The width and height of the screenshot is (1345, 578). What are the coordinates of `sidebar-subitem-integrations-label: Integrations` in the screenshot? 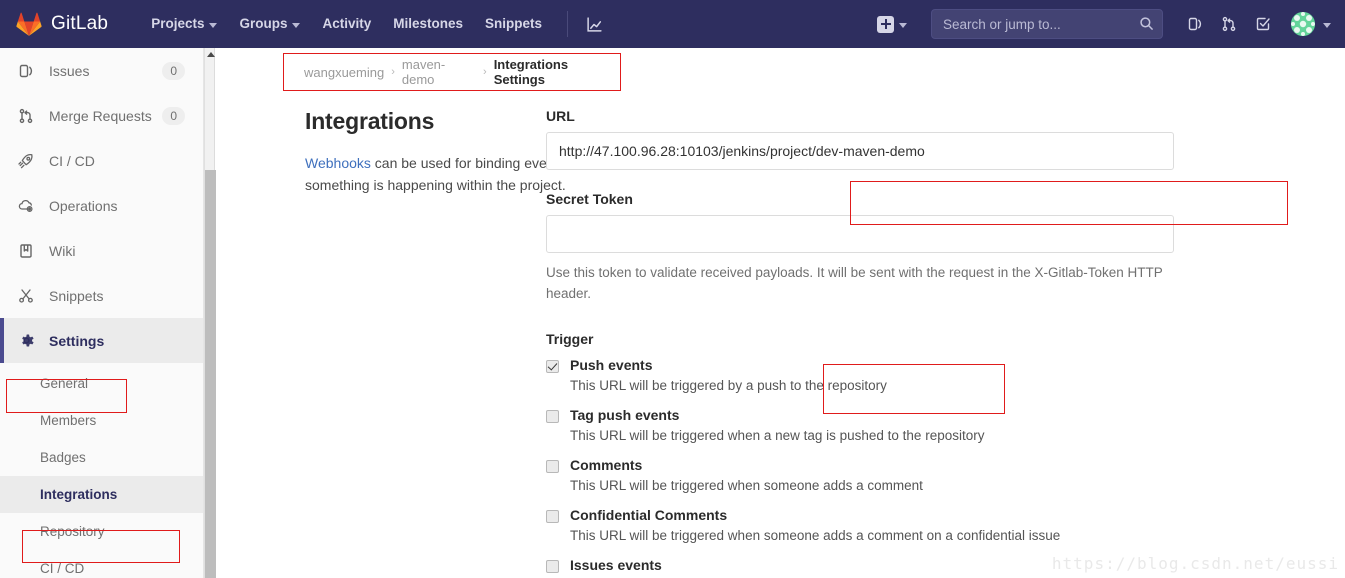 It's located at (79, 494).